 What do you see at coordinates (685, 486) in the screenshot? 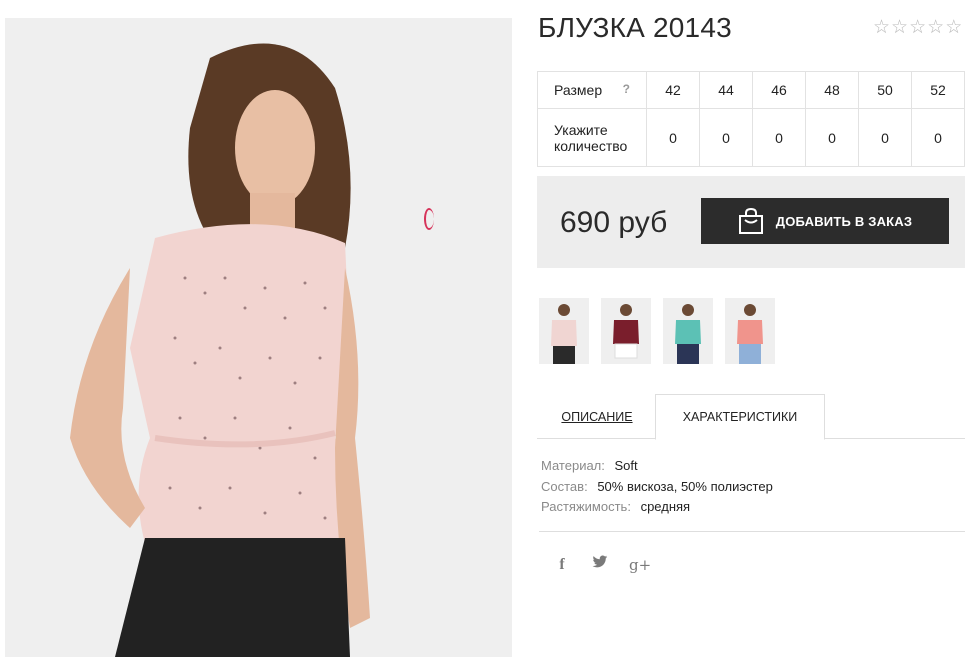
I see `characteristic-value: 50% вискоза, 50% полиэстер` at bounding box center [685, 486].